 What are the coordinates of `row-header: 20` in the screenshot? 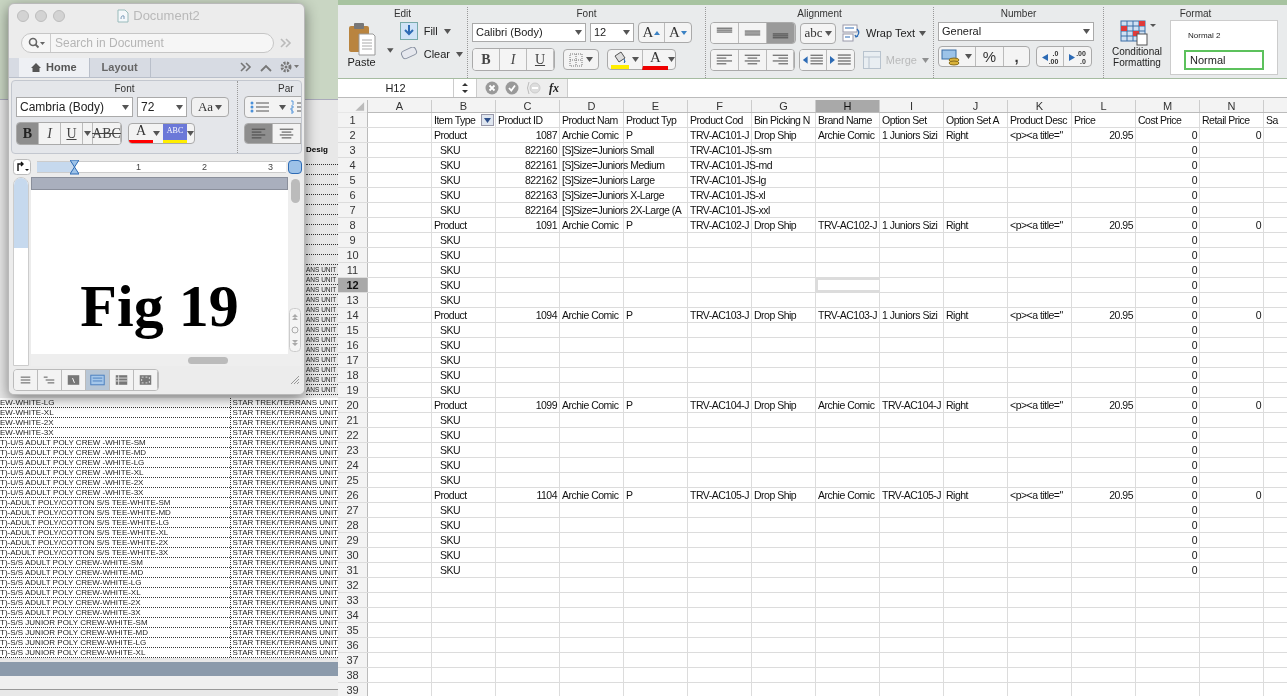 It's located at (353, 405).